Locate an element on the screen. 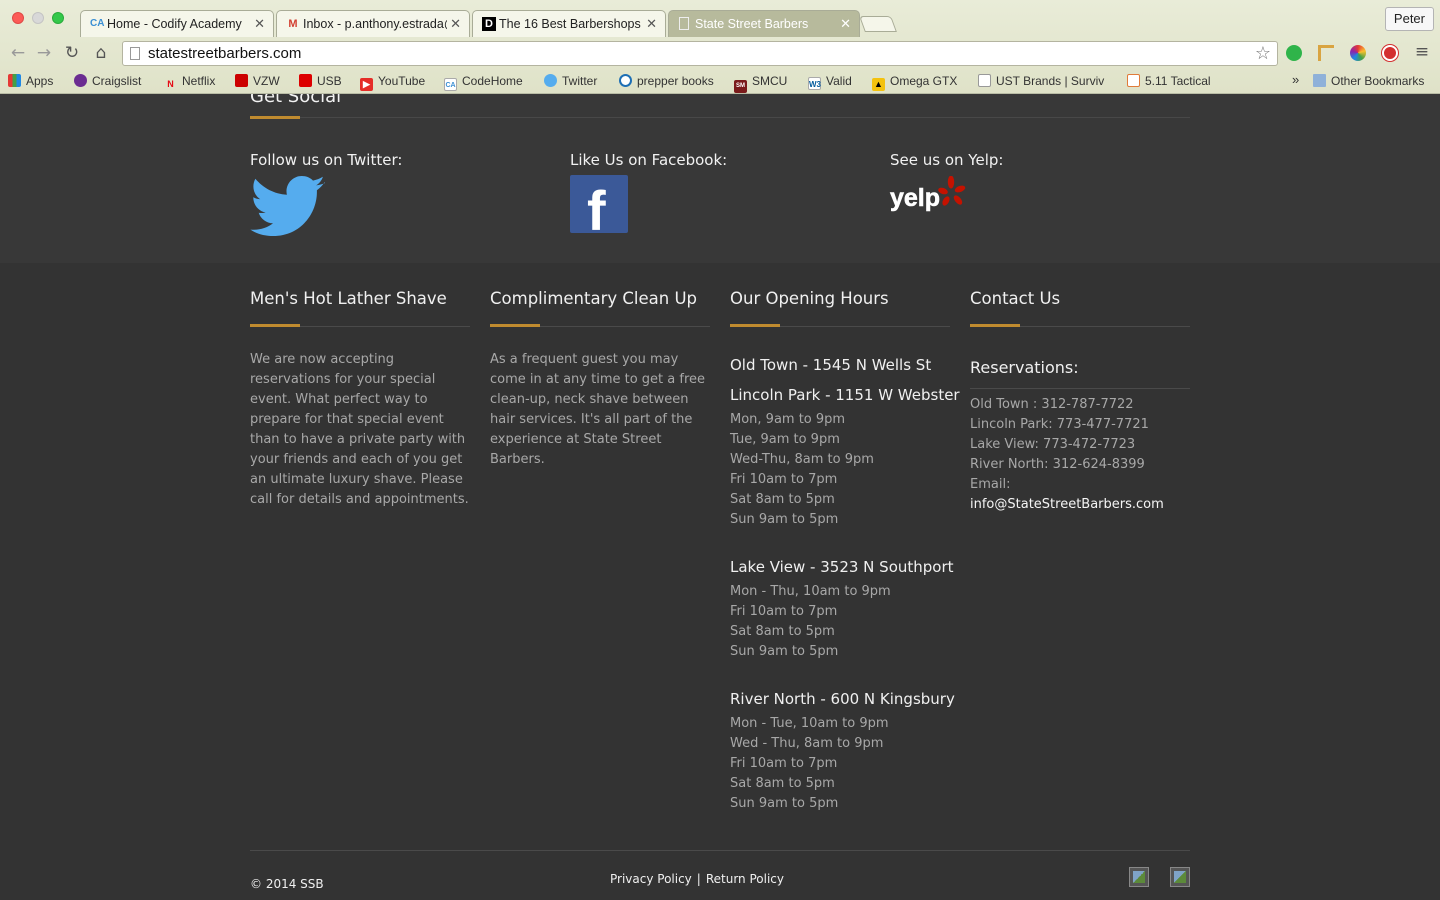 Image resolution: width=1440 pixels, height=900 pixels. contact-title: Contact Us is located at coordinates (1015, 298).